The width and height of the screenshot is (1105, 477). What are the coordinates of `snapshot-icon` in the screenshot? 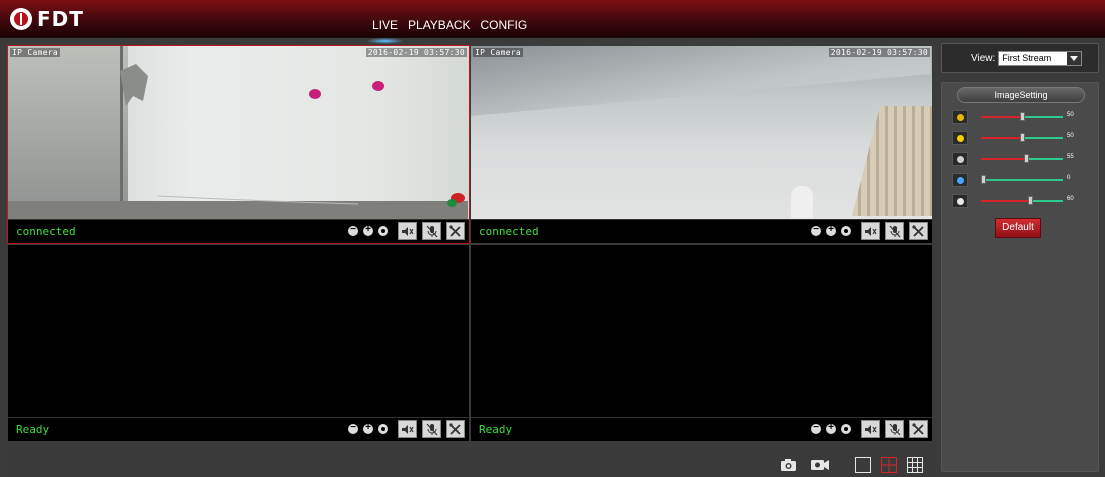 It's located at (788, 465).